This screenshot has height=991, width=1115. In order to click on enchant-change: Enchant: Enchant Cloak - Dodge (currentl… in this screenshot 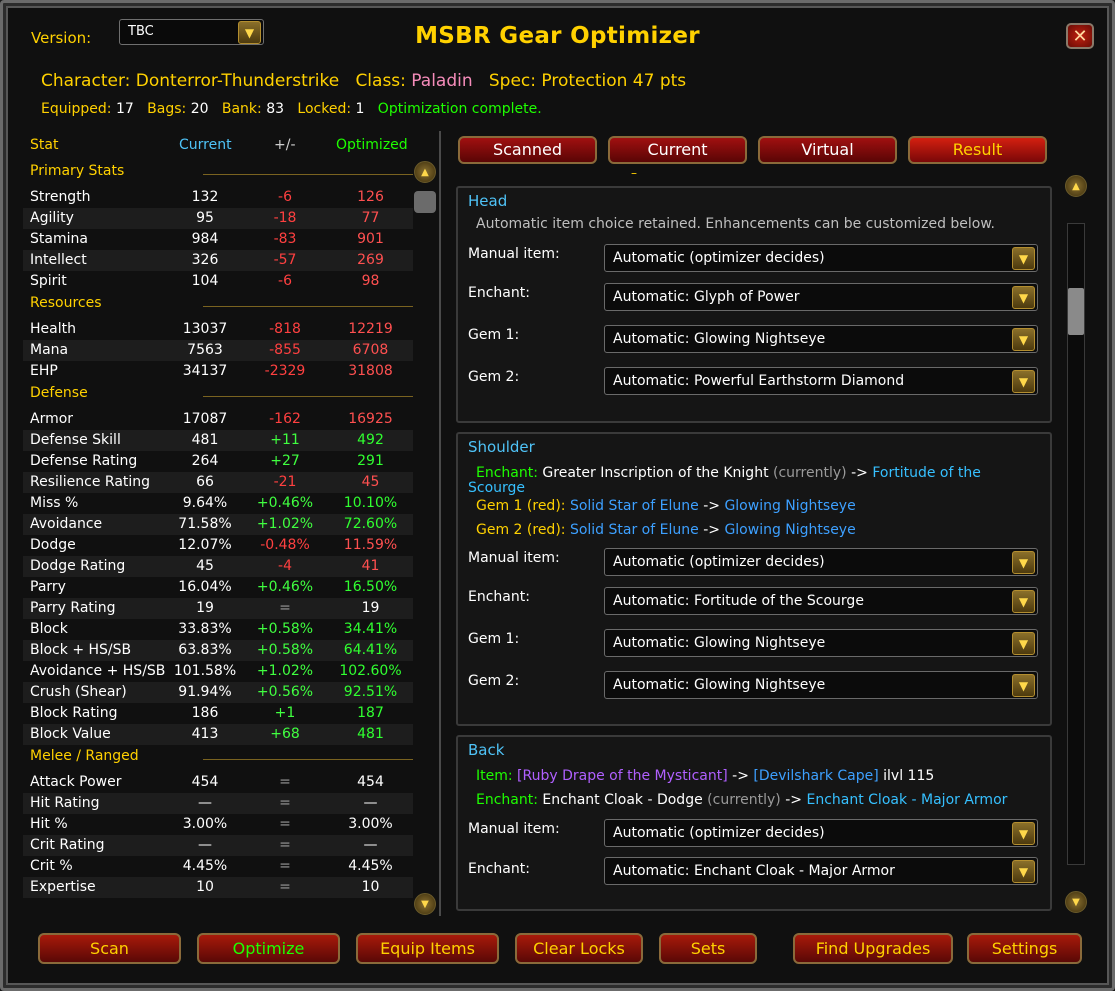, I will do `click(742, 800)`.